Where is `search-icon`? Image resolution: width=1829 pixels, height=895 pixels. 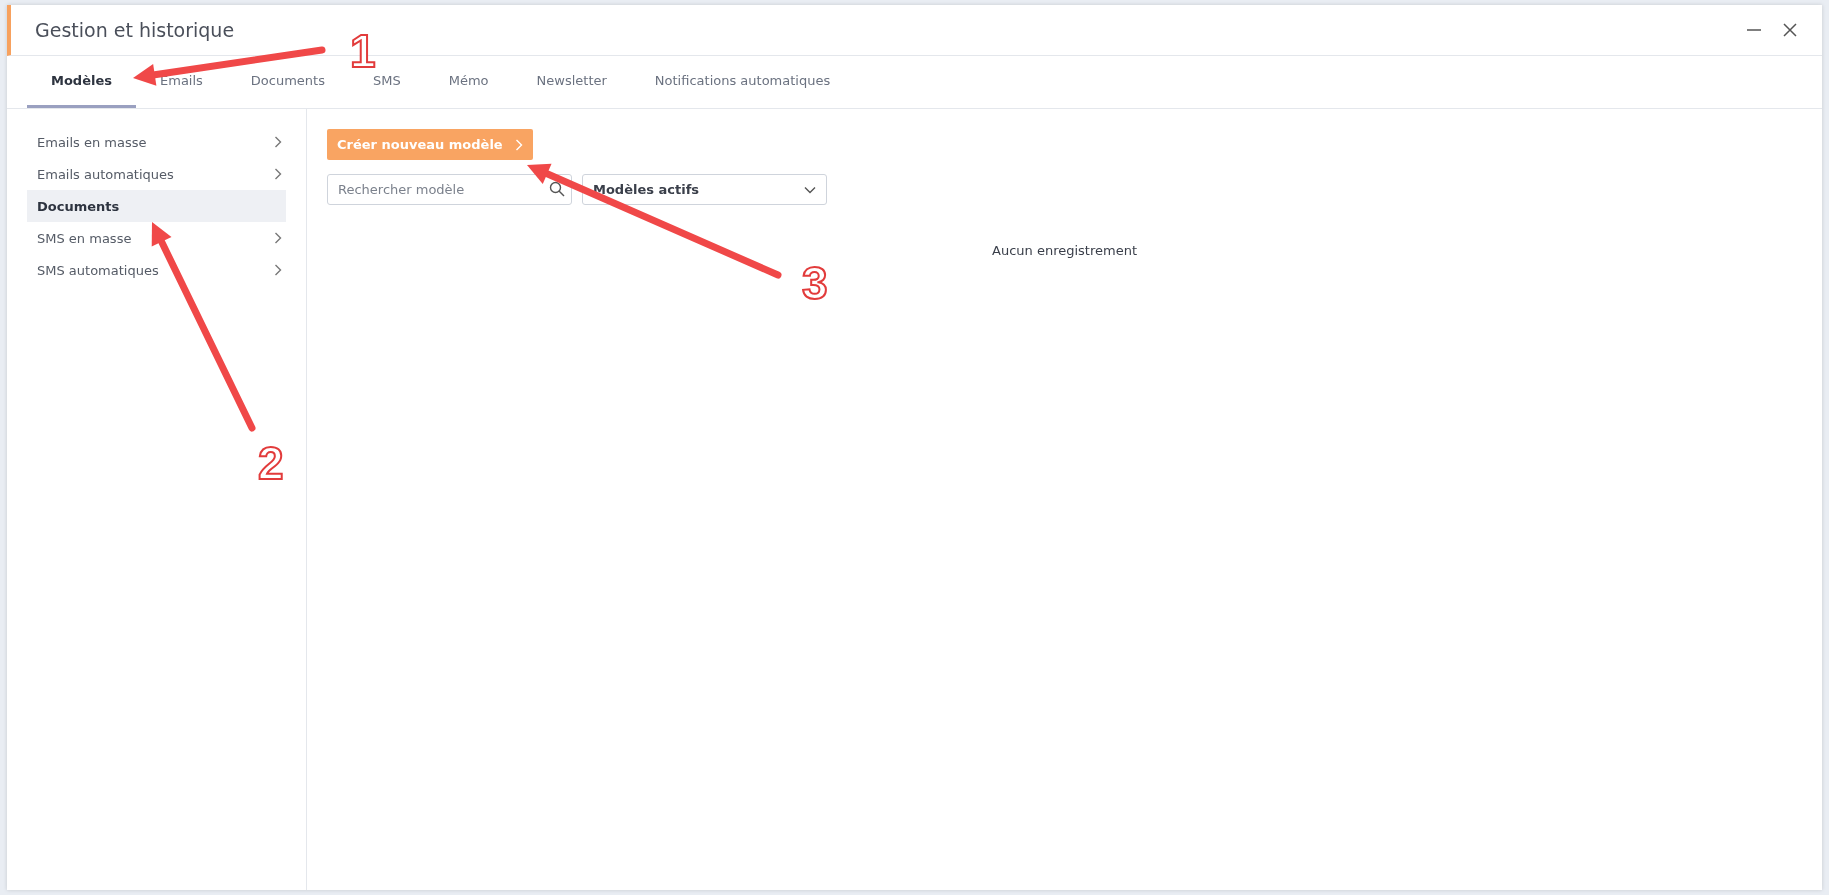
search-icon is located at coordinates (557, 189).